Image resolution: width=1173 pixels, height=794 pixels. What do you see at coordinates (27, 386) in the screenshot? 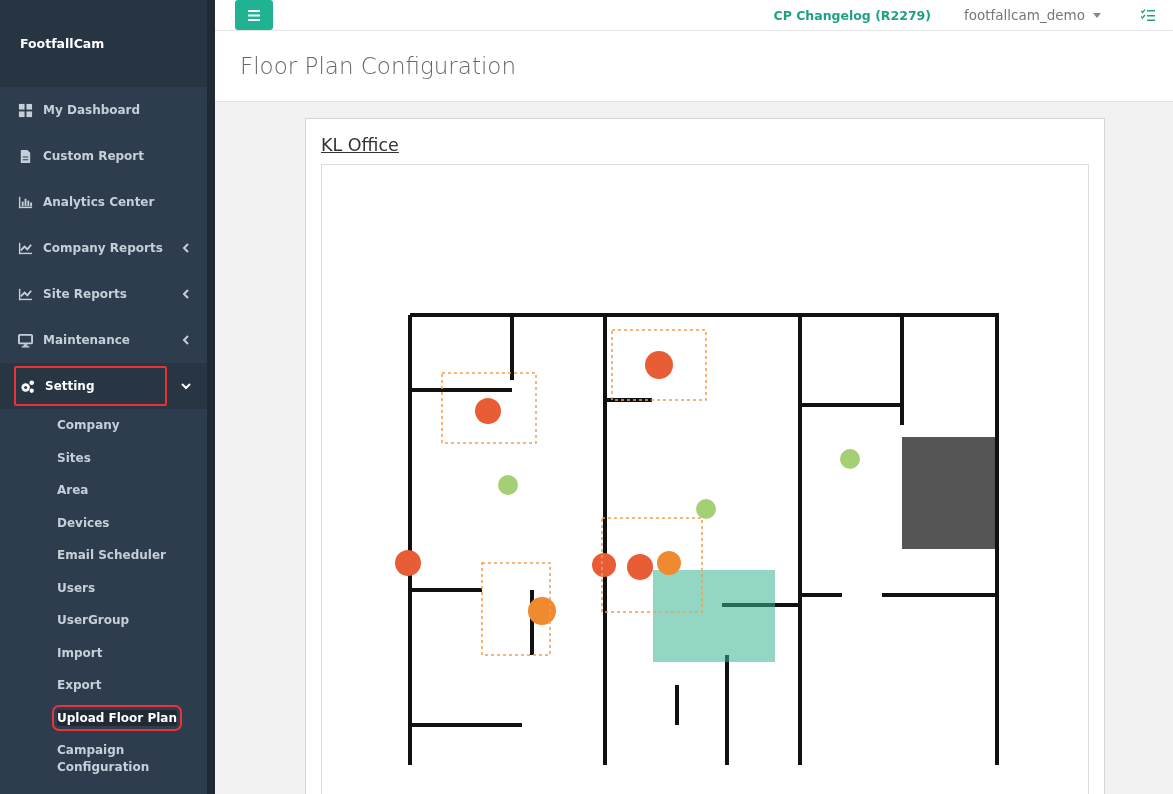
I see `gears-icon` at bounding box center [27, 386].